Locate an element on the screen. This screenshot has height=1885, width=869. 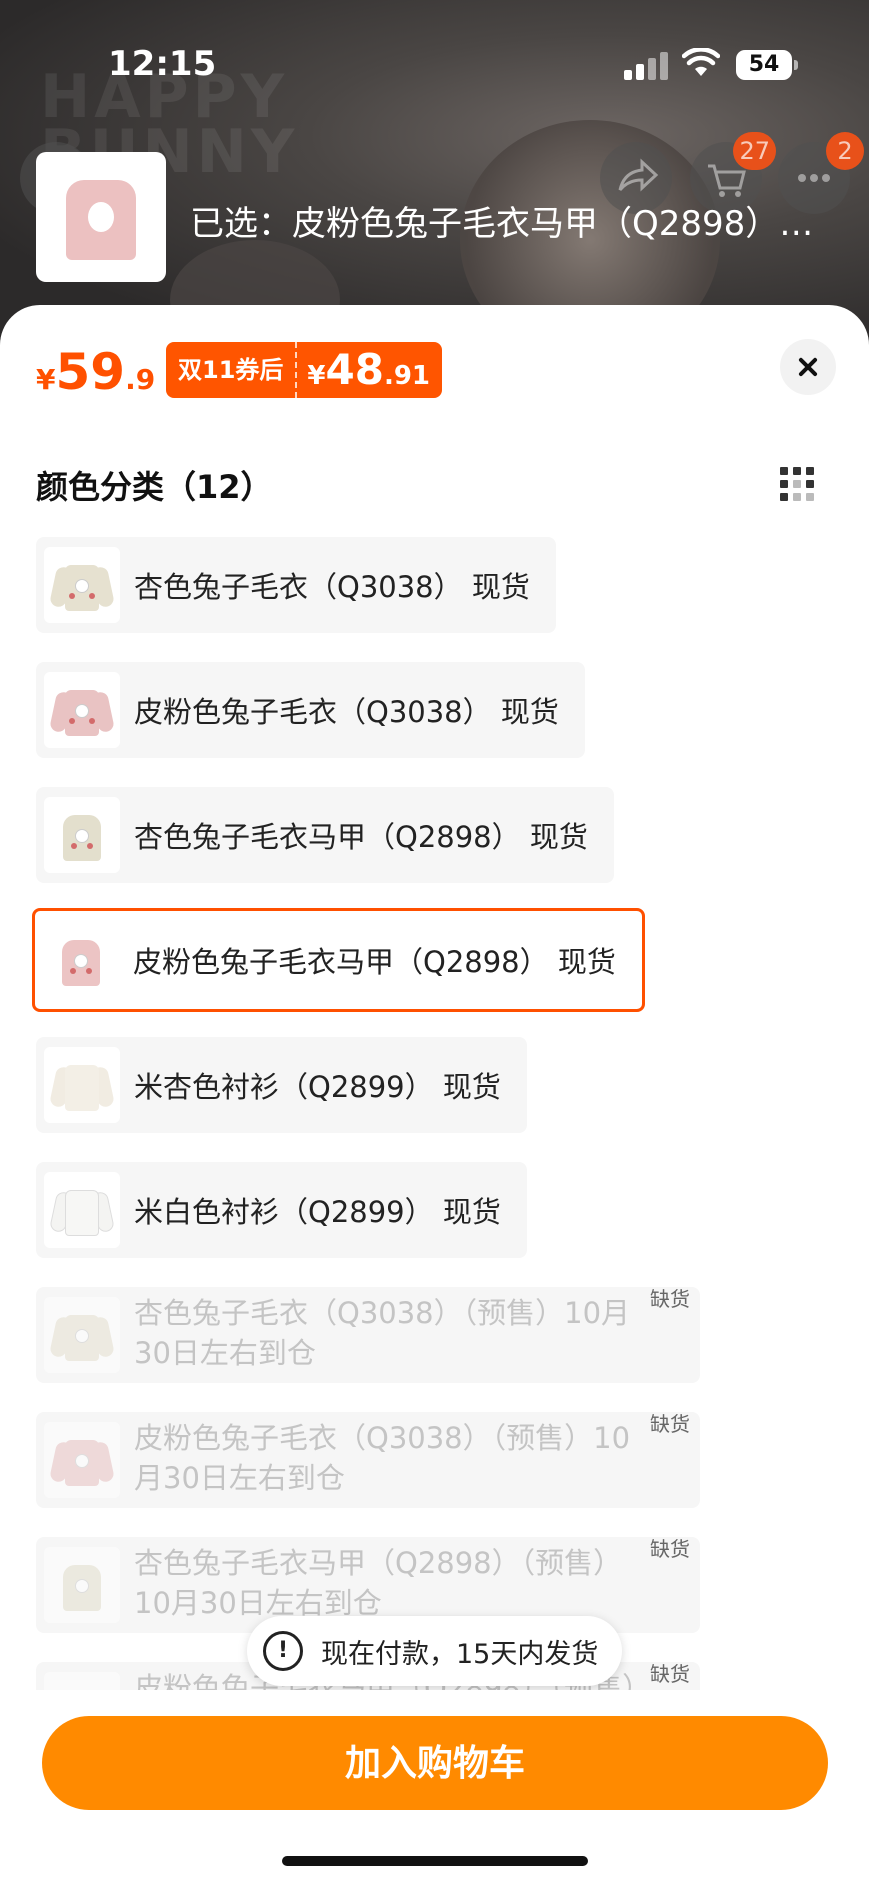
shipping-notice-toast: ! 现在付款，15天内发货 is located at coordinates (435, 1651).